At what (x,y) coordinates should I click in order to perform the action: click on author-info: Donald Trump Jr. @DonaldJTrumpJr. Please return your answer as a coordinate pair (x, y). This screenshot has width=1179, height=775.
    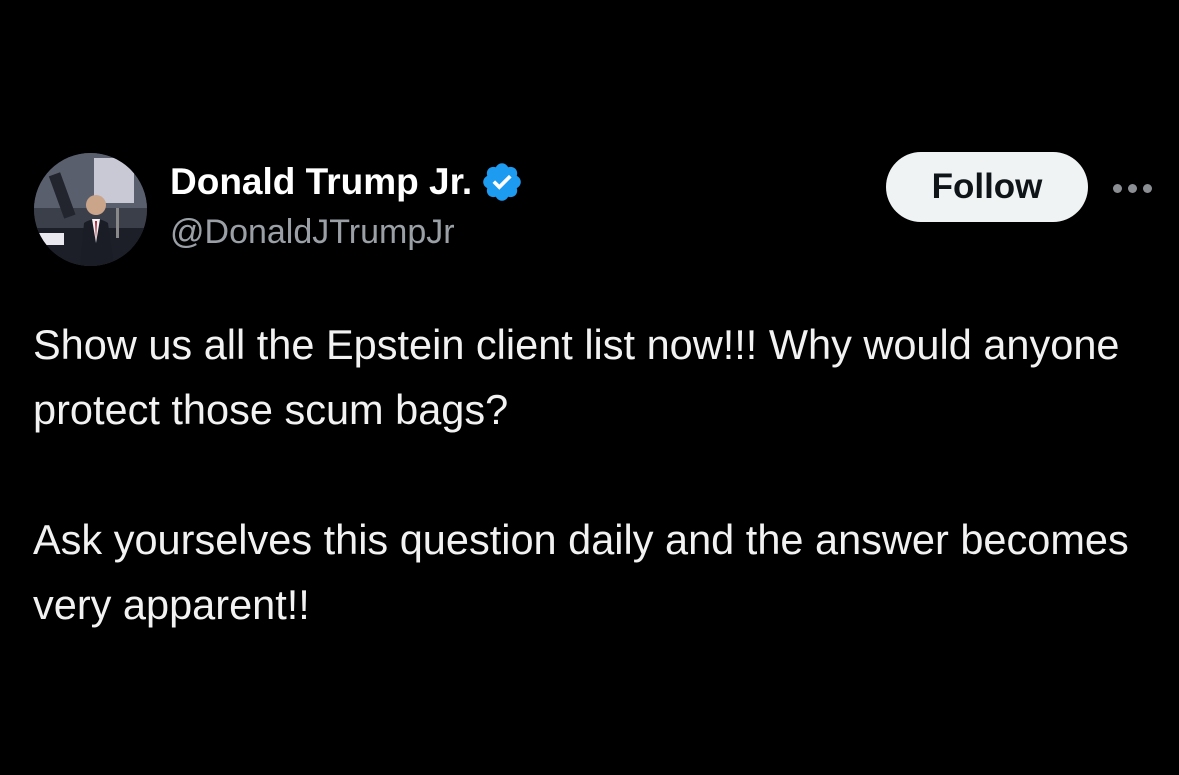
    Looking at the image, I should click on (347, 203).